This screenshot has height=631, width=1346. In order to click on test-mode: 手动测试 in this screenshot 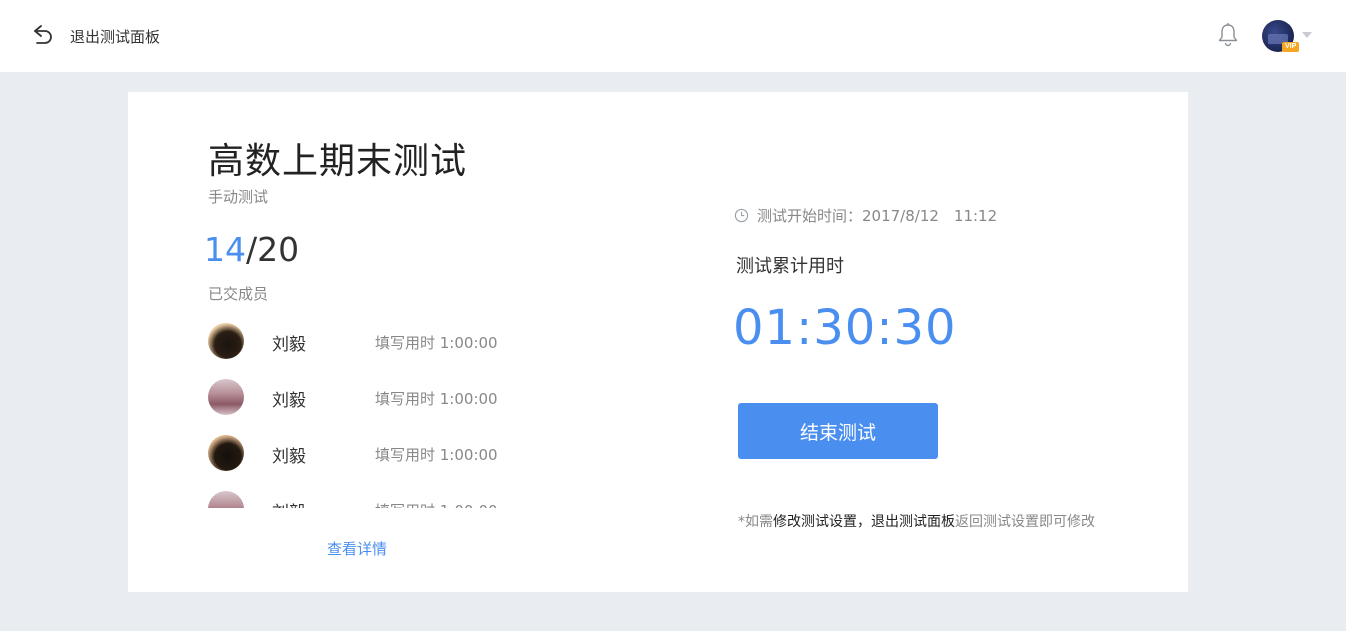, I will do `click(238, 197)`.